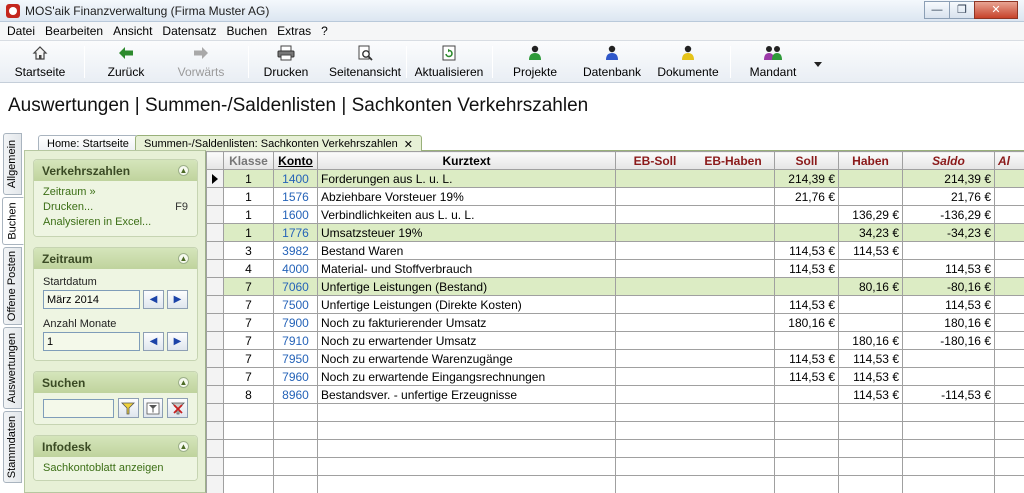  Describe the element at coordinates (12, 447) in the screenshot. I see `tab-stammdaten: Stammdaten` at that location.